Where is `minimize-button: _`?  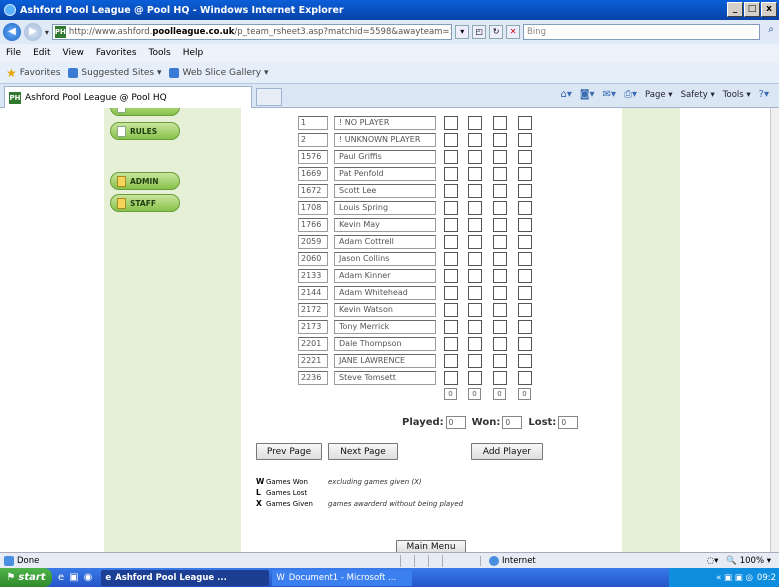 minimize-button: _ is located at coordinates (735, 9).